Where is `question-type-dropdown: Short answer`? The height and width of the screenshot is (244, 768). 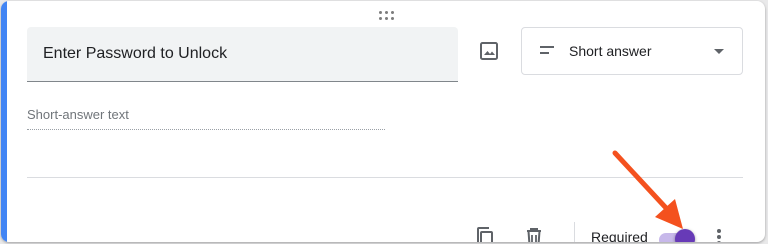 question-type-dropdown: Short answer is located at coordinates (632, 51).